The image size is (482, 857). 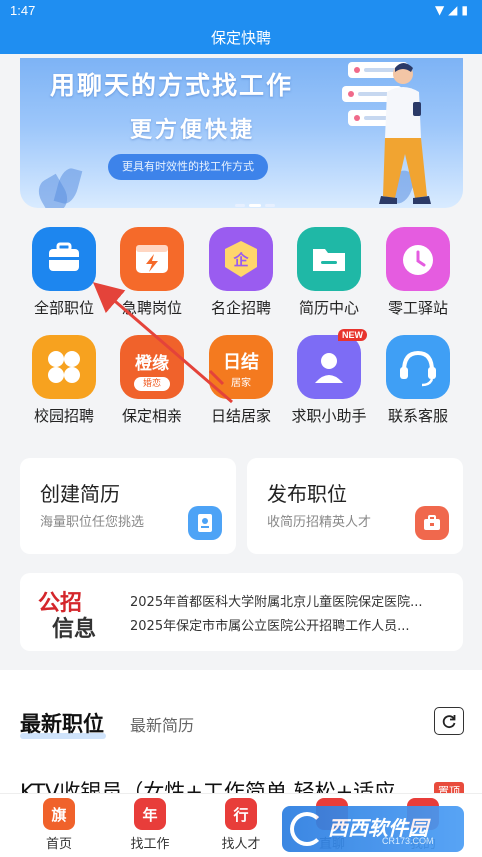 I want to click on create-resume-subtitle: 海量职位任您挑选, so click(x=92, y=522).